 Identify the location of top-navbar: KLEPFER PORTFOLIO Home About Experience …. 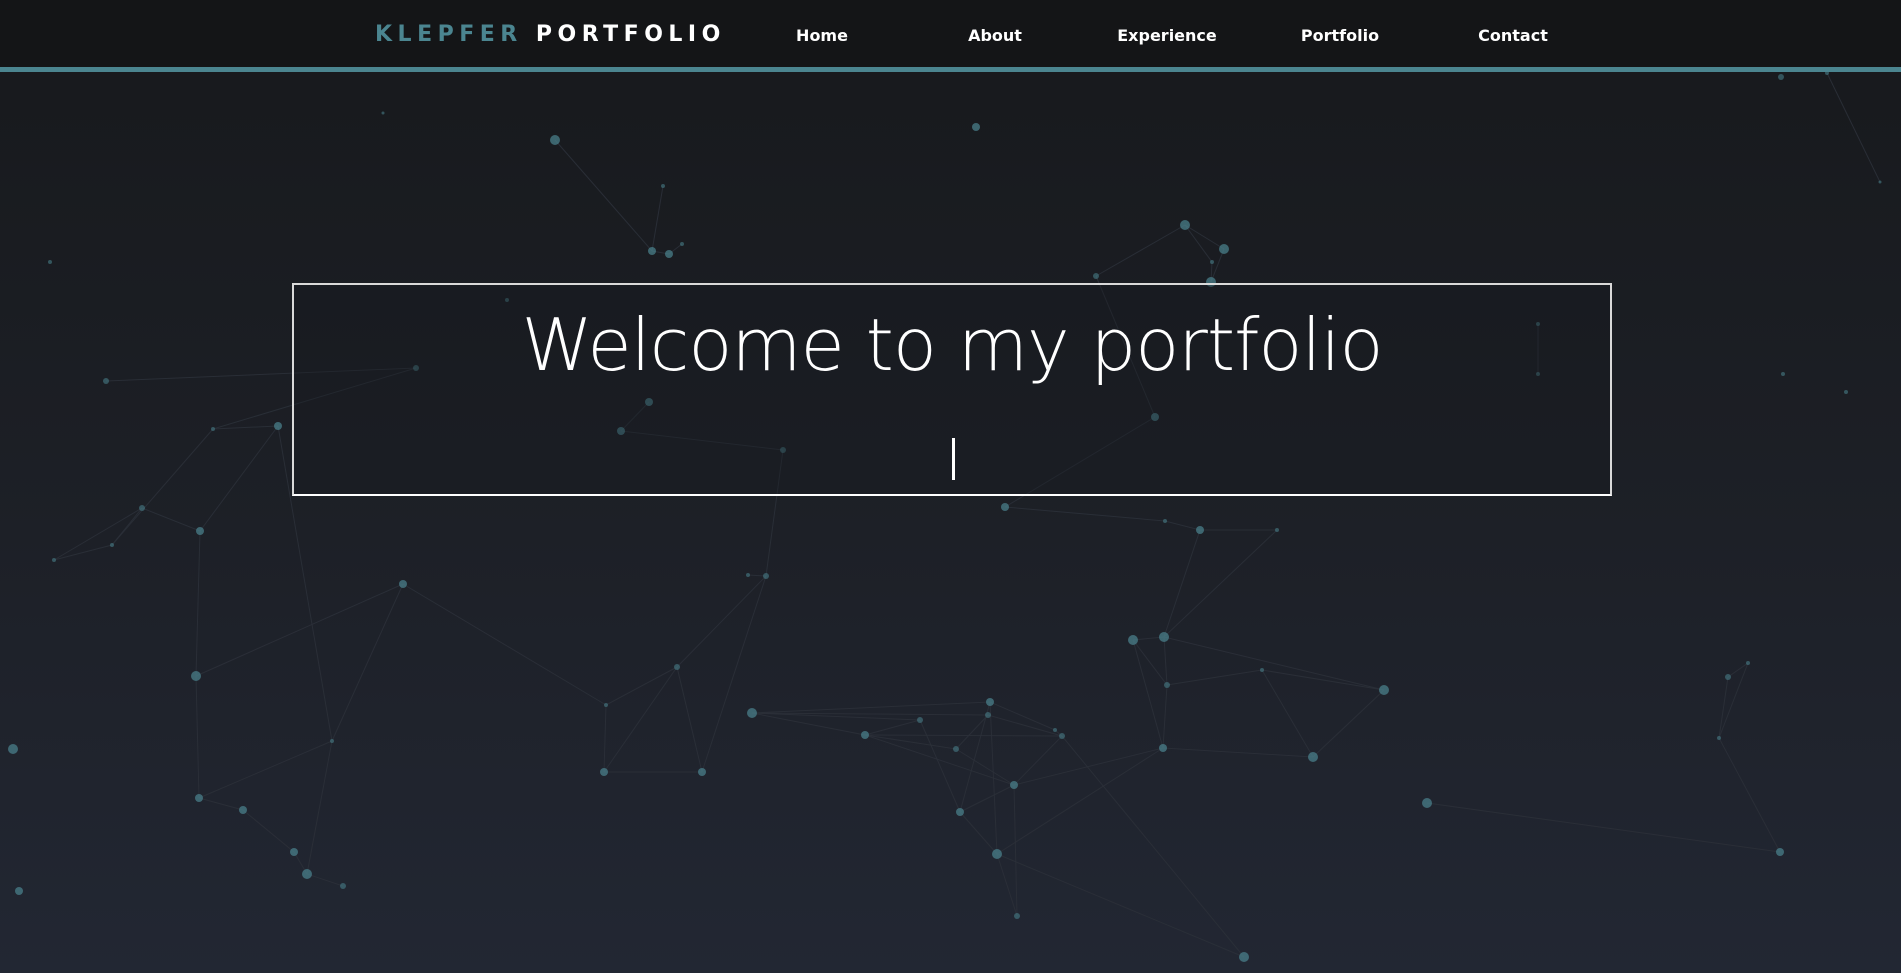
(950, 36).